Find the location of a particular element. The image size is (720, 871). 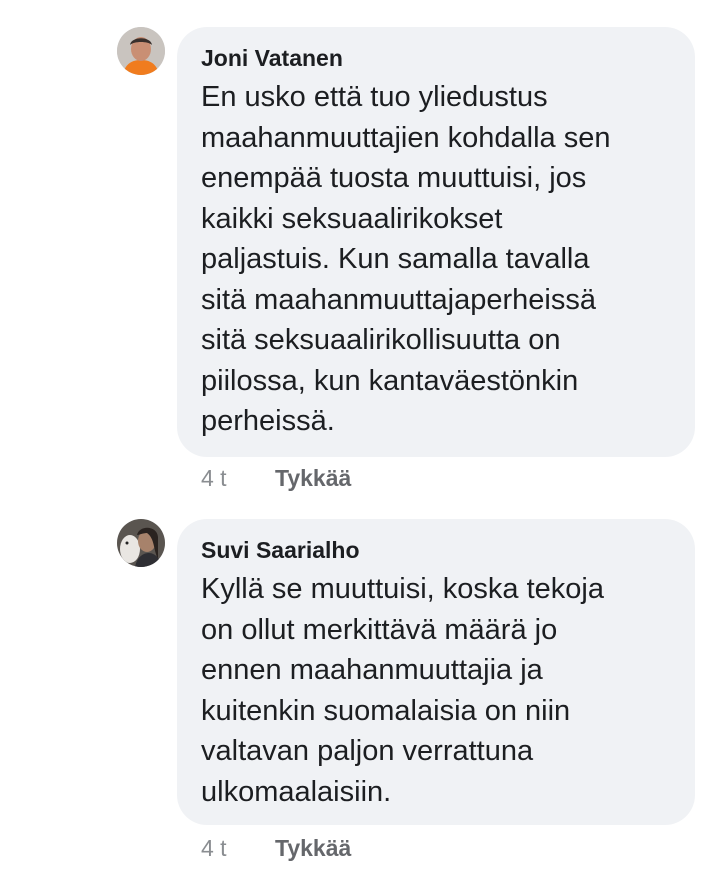

comment-author: Joni Vatanen is located at coordinates (436, 58).